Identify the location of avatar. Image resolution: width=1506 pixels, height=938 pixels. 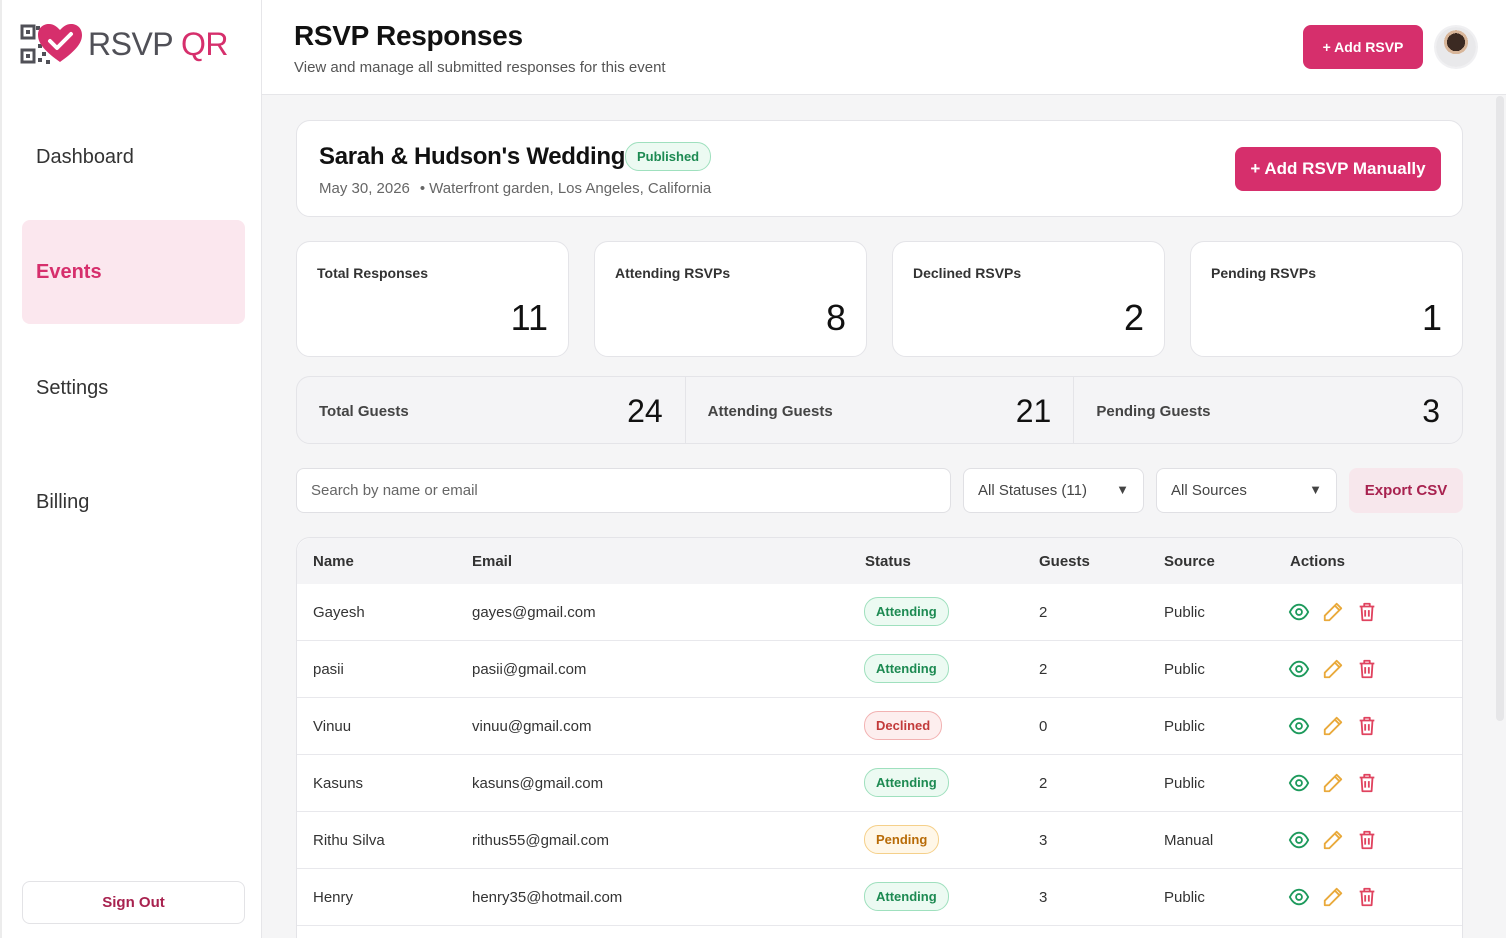
(1456, 47).